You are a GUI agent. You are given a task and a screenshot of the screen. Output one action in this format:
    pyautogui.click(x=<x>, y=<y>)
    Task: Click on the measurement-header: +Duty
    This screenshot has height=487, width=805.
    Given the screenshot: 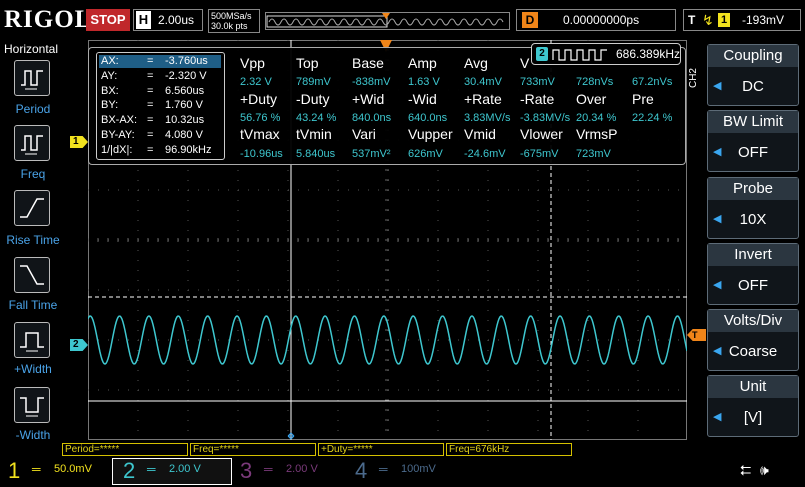 What is the action you would take?
    pyautogui.click(x=258, y=99)
    